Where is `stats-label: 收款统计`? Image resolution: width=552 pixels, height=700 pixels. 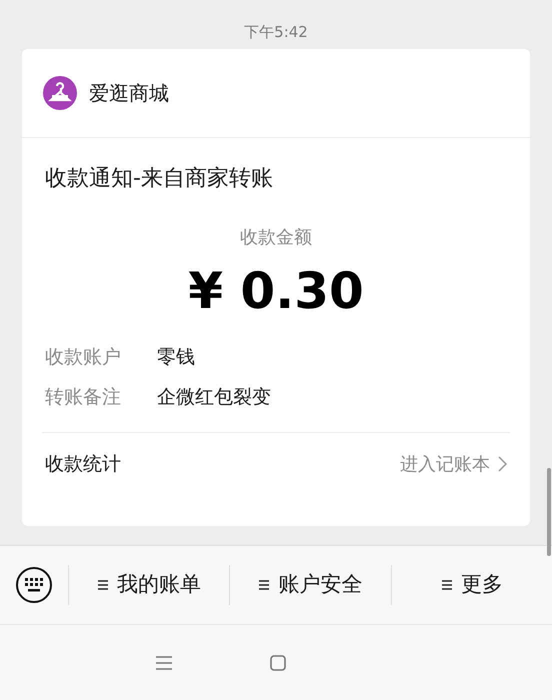 stats-label: 收款统计 is located at coordinates (83, 464).